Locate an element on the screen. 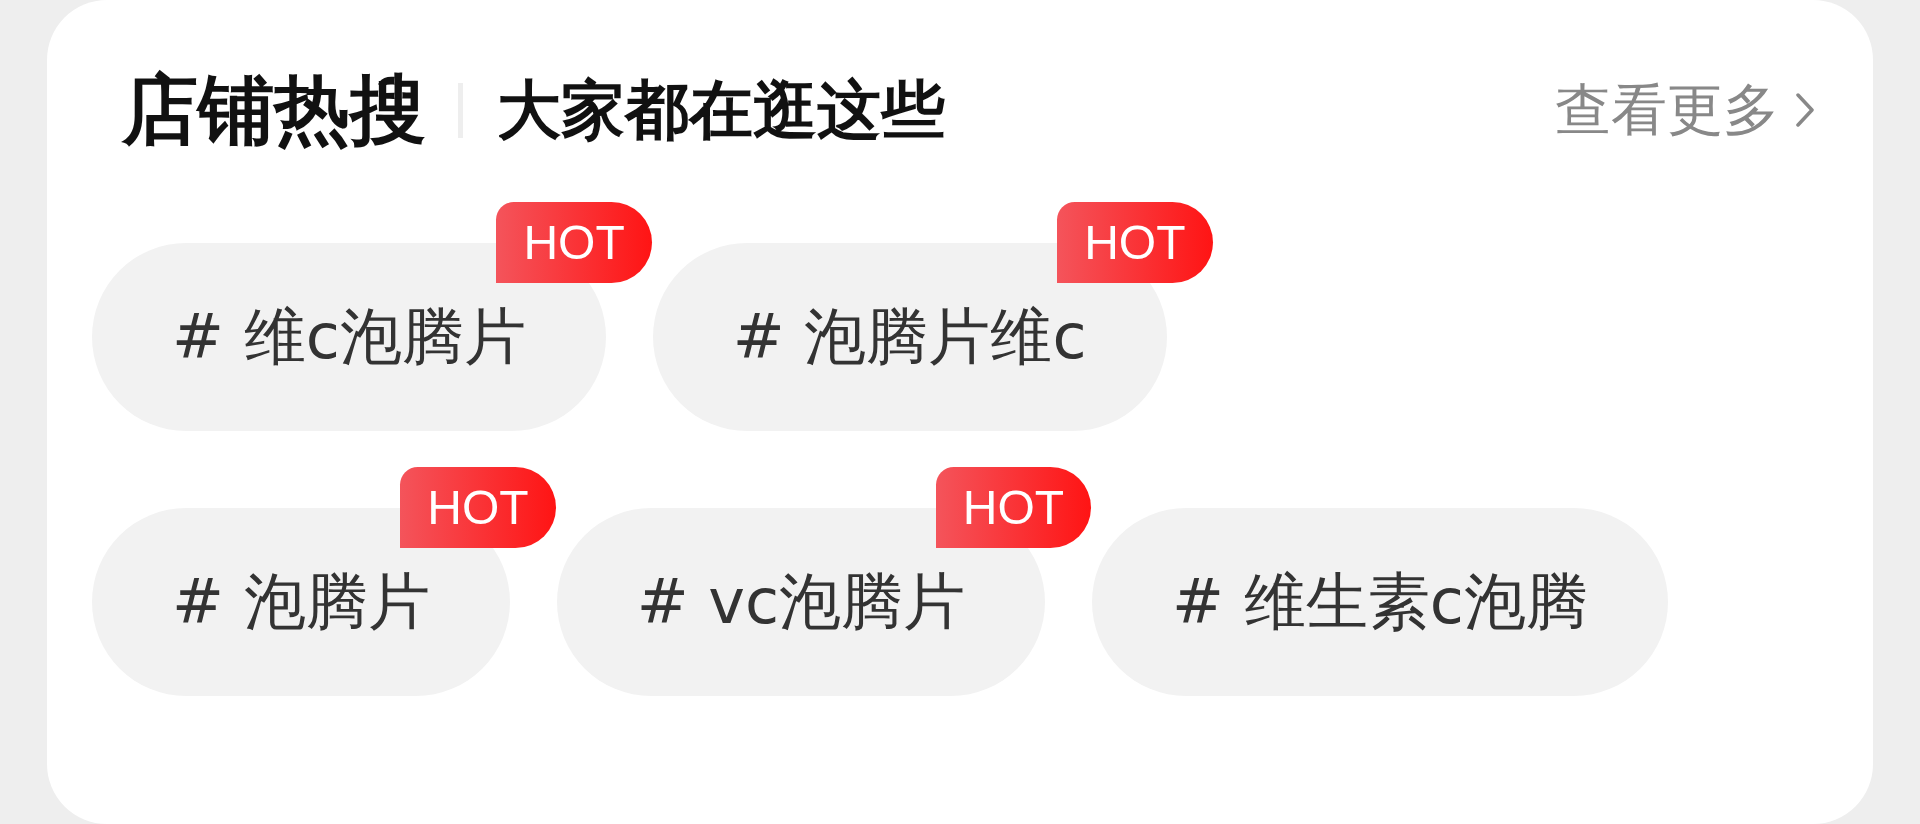 This screenshot has width=1920, height=824. section-title: 店铺热搜 is located at coordinates (274, 110).